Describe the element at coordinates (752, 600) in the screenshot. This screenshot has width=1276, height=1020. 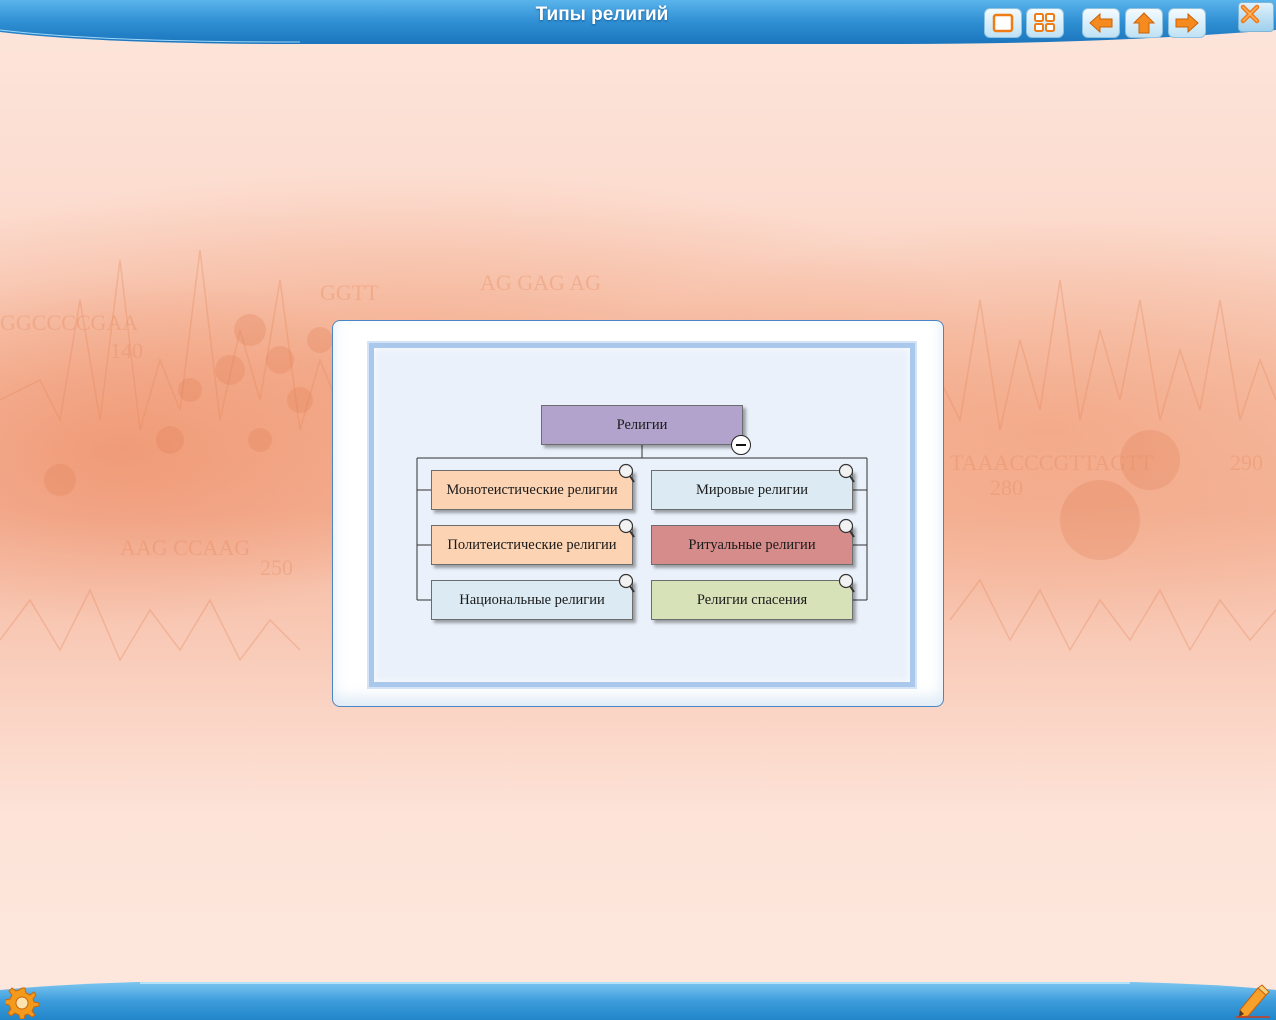
I see `node-salvation: Религии спасения` at that location.